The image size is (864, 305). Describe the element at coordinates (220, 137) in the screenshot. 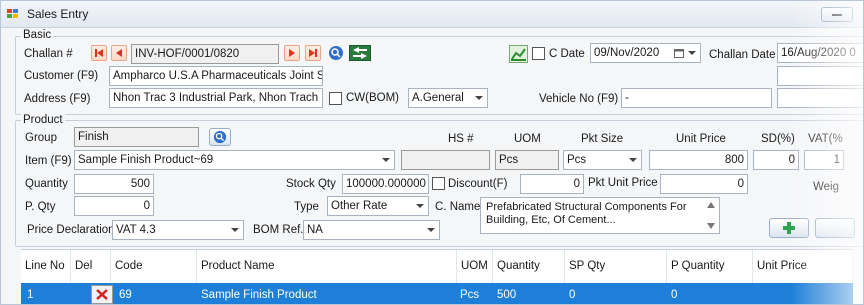

I see `group-search-button` at that location.